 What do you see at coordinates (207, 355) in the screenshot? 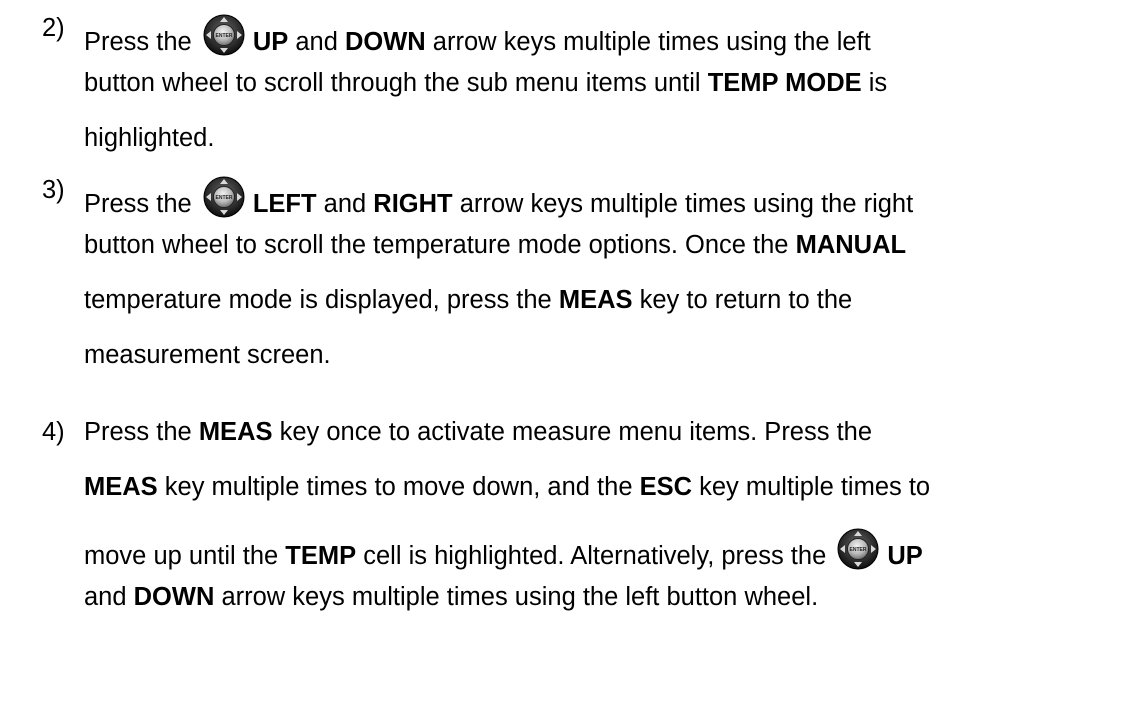
I see `step-line: measurement screen.` at bounding box center [207, 355].